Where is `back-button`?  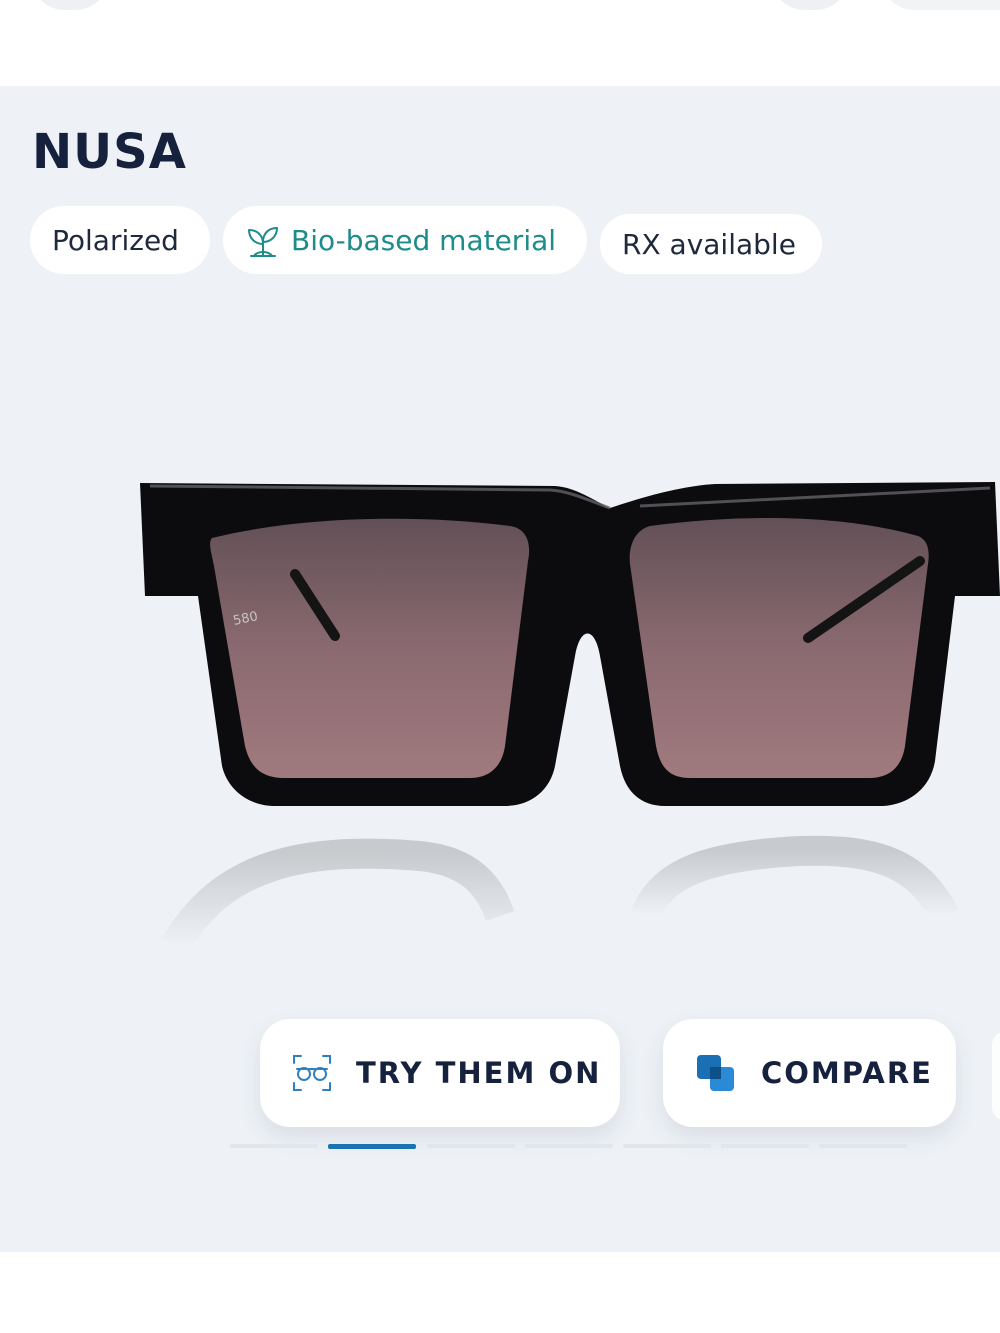 back-button is located at coordinates (70, 5).